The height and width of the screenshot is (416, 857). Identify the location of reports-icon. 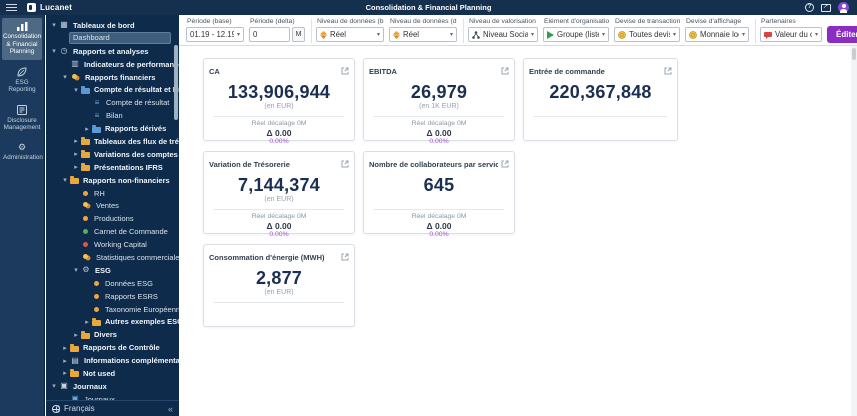
(64, 51).